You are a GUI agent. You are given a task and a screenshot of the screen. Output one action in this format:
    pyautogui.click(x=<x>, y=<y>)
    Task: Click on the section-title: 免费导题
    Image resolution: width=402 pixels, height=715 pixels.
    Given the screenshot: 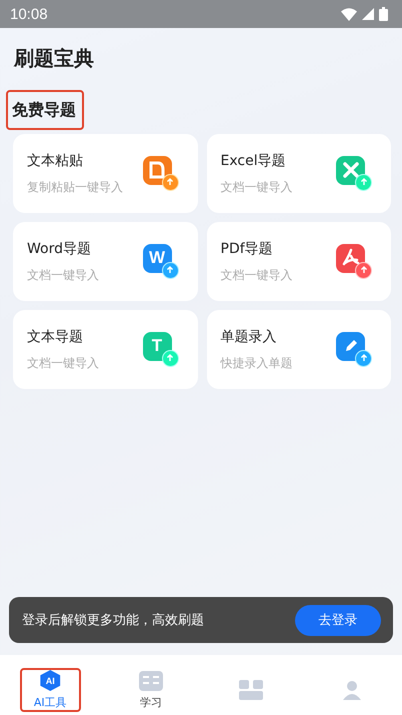 What is the action you would take?
    pyautogui.click(x=44, y=109)
    